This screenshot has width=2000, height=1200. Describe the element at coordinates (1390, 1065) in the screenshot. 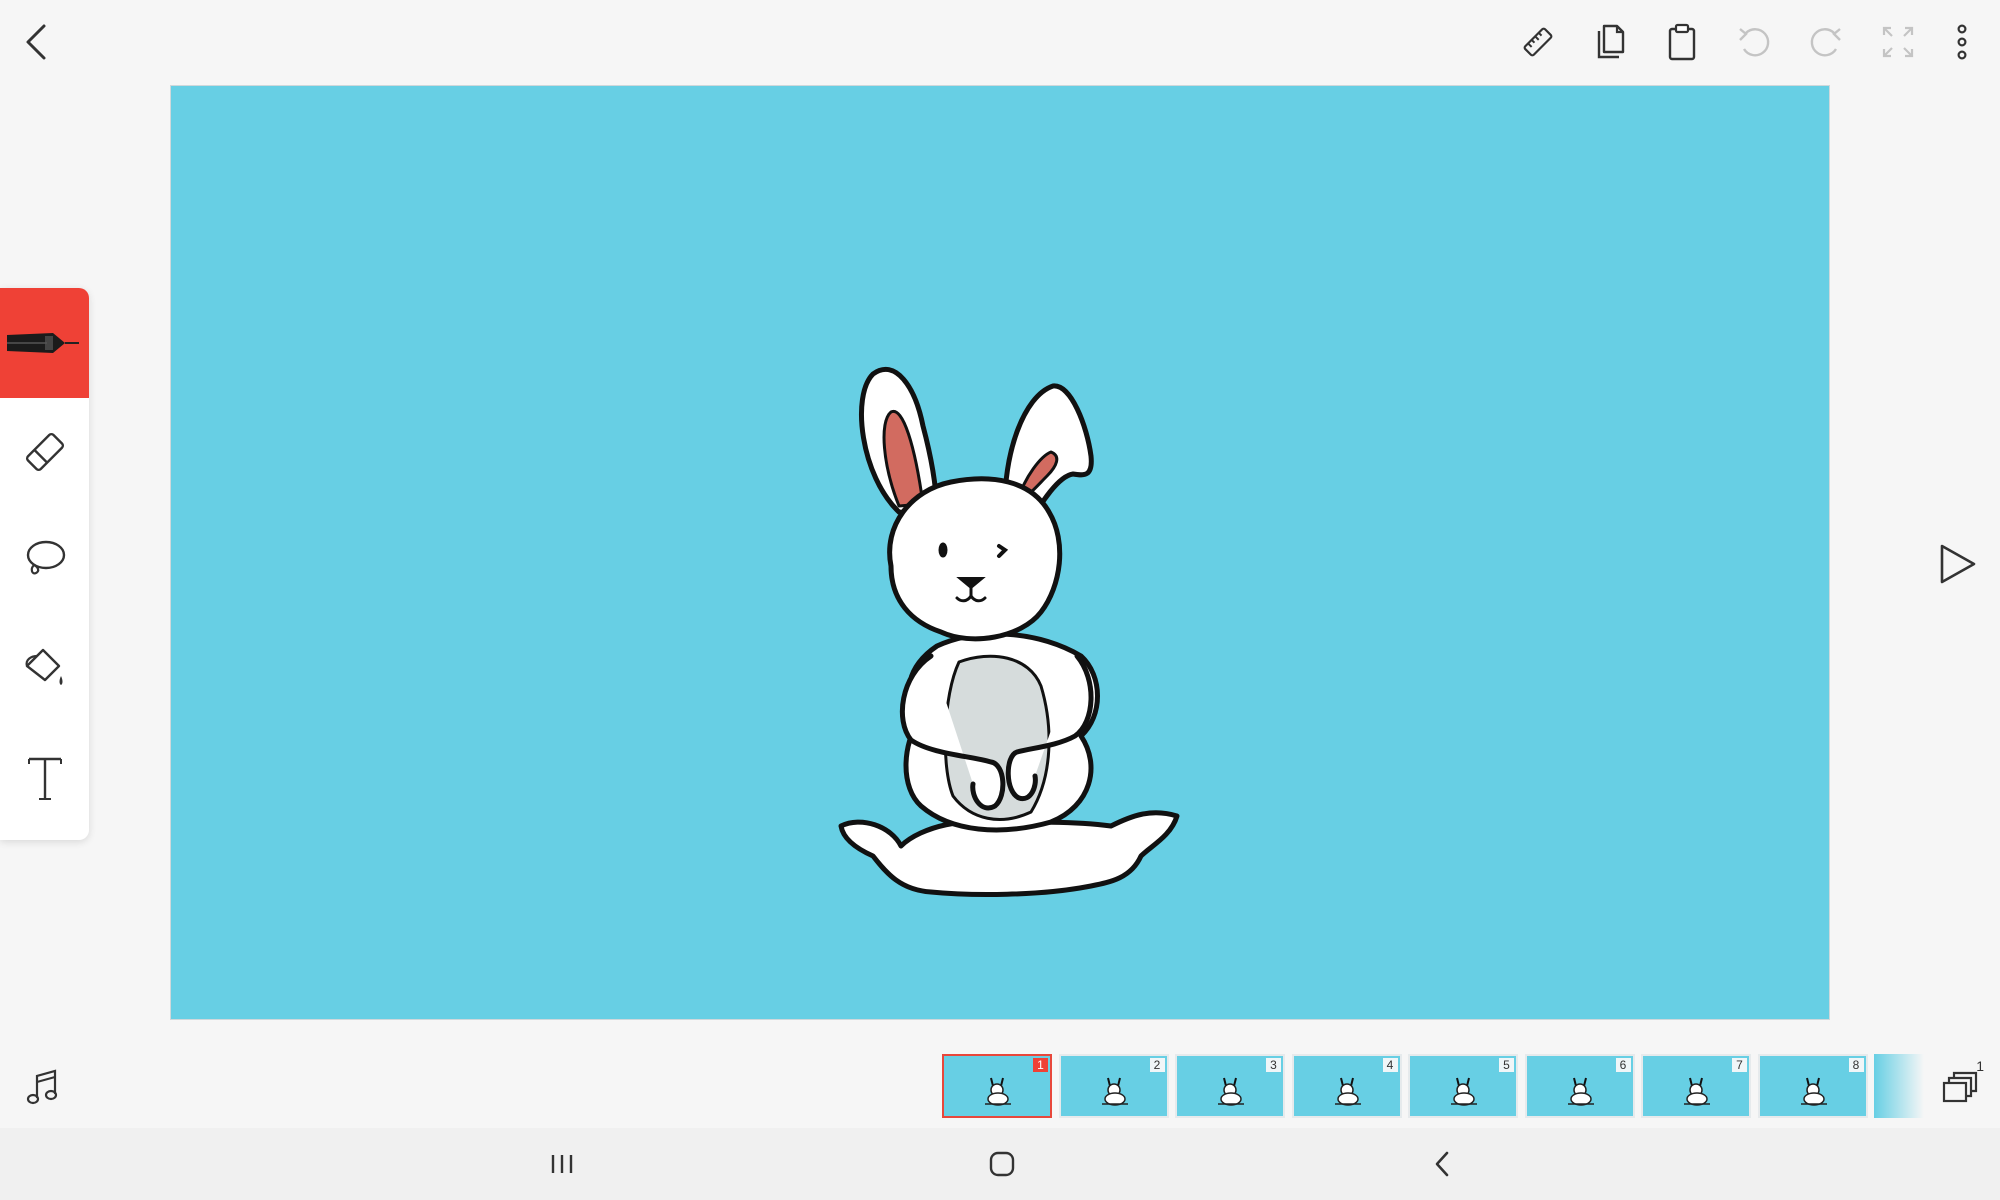

I see `frame-number: 4` at that location.